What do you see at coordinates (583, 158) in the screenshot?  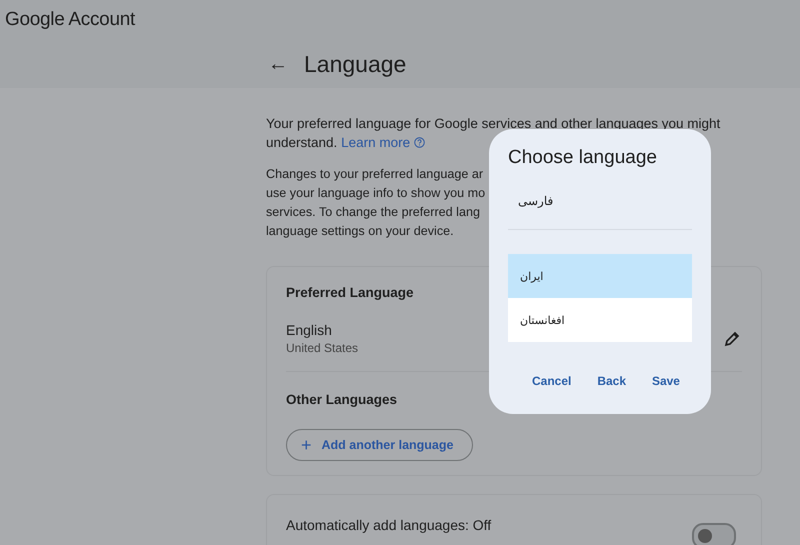 I see `dialog-title: Choose language` at bounding box center [583, 158].